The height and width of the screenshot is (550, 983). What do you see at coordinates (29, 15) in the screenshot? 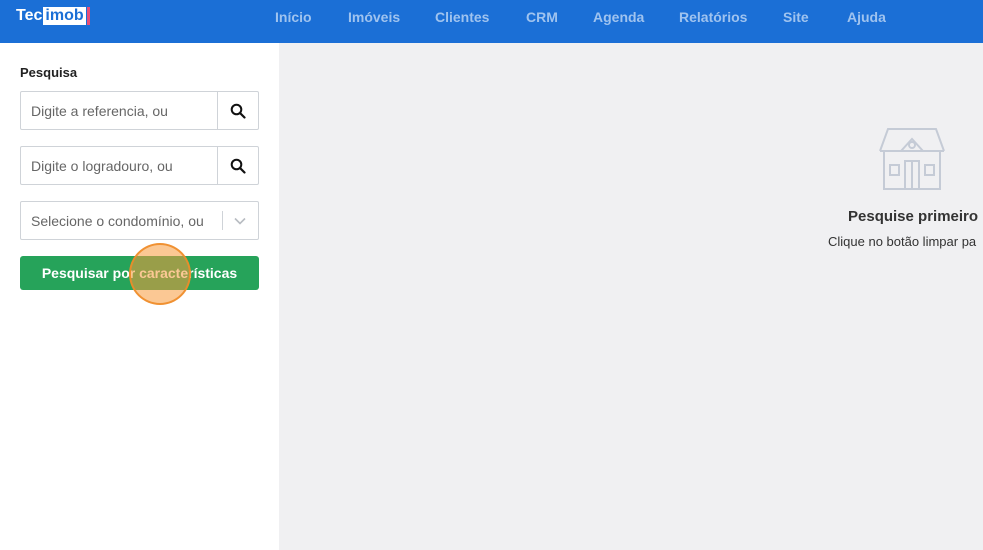
I see `logo-text: Tec` at bounding box center [29, 15].